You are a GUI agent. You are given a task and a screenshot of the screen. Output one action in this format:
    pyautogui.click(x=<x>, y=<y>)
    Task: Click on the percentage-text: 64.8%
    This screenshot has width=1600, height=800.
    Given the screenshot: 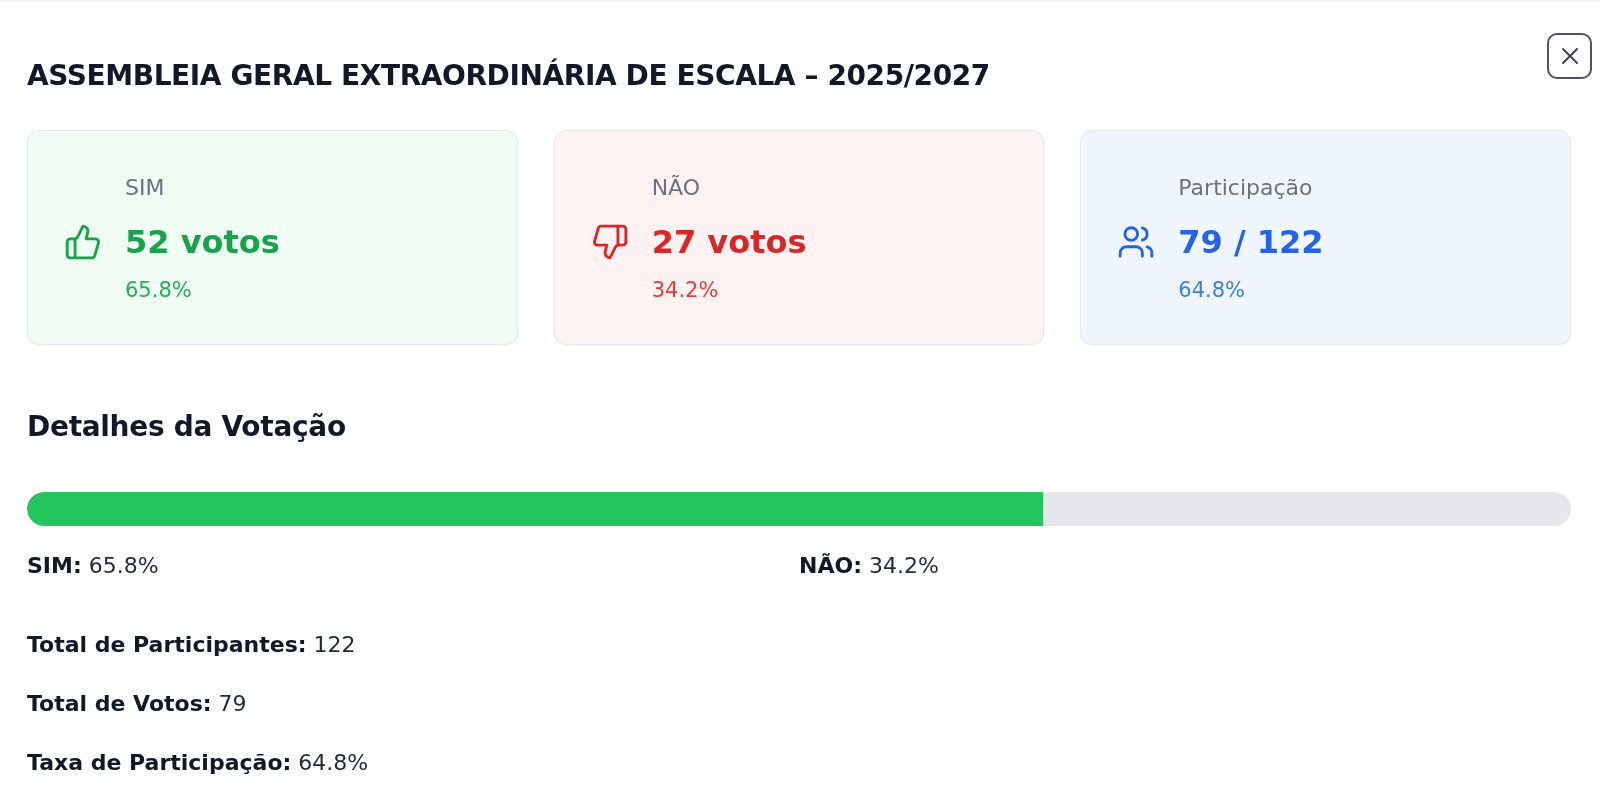 What is the action you would take?
    pyautogui.click(x=1212, y=290)
    